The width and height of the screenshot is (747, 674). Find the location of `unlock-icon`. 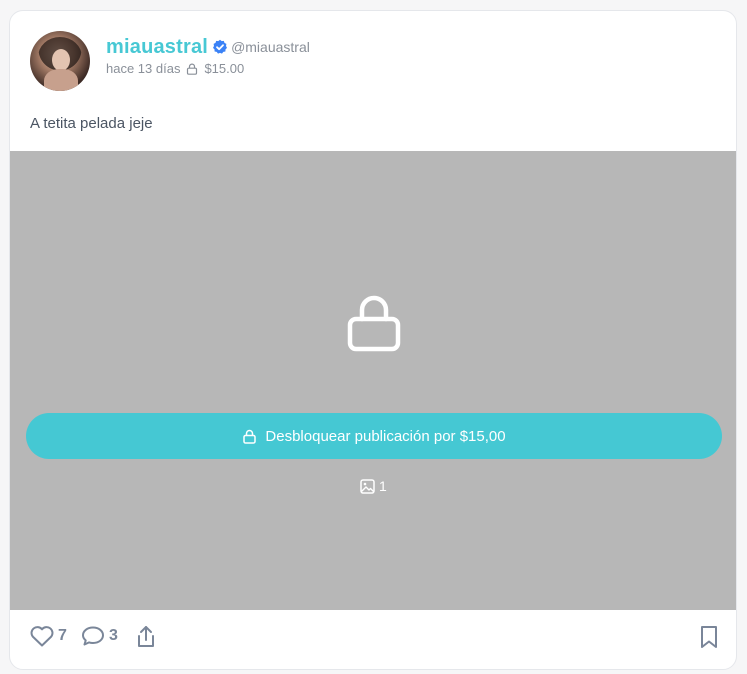

unlock-icon is located at coordinates (249, 436).